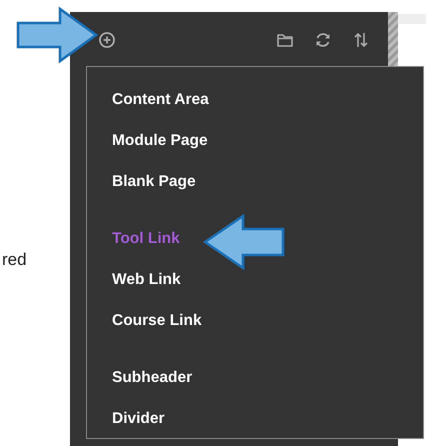  Describe the element at coordinates (285, 40) in the screenshot. I see `folder-icon` at that location.